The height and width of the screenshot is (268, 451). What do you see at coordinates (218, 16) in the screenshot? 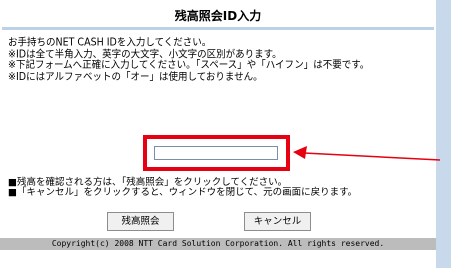
I see `page-title: 残高照会ID入力` at bounding box center [218, 16].